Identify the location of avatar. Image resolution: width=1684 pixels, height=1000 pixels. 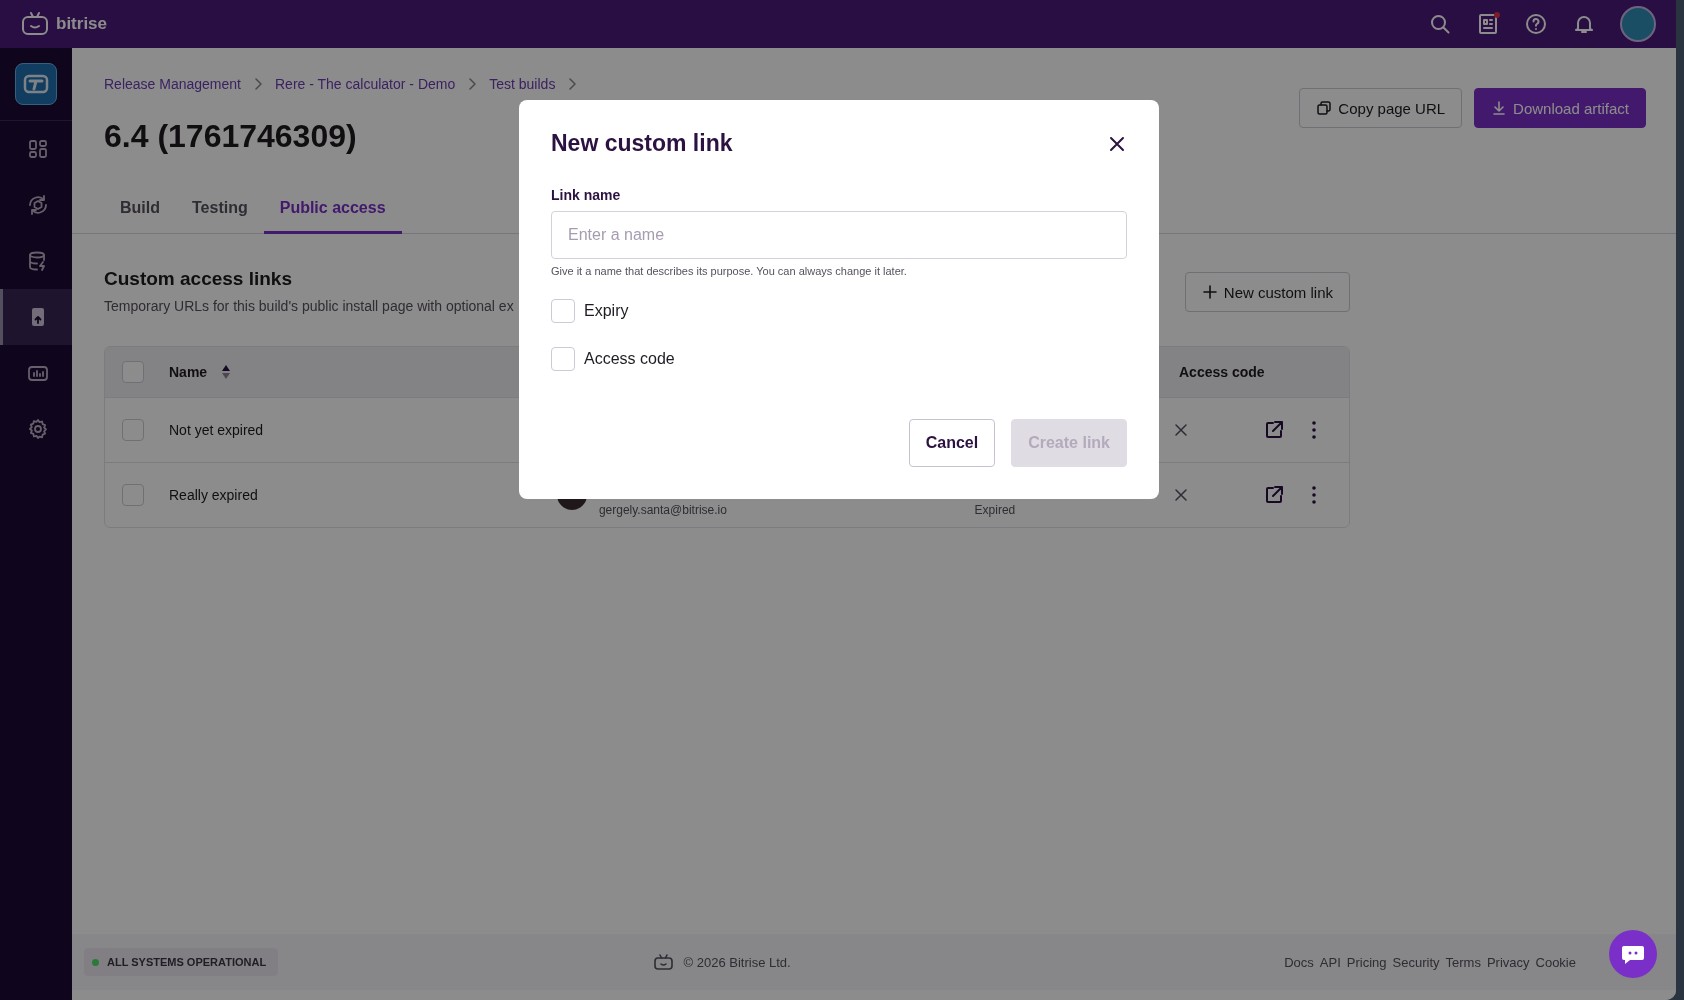
(1638, 24).